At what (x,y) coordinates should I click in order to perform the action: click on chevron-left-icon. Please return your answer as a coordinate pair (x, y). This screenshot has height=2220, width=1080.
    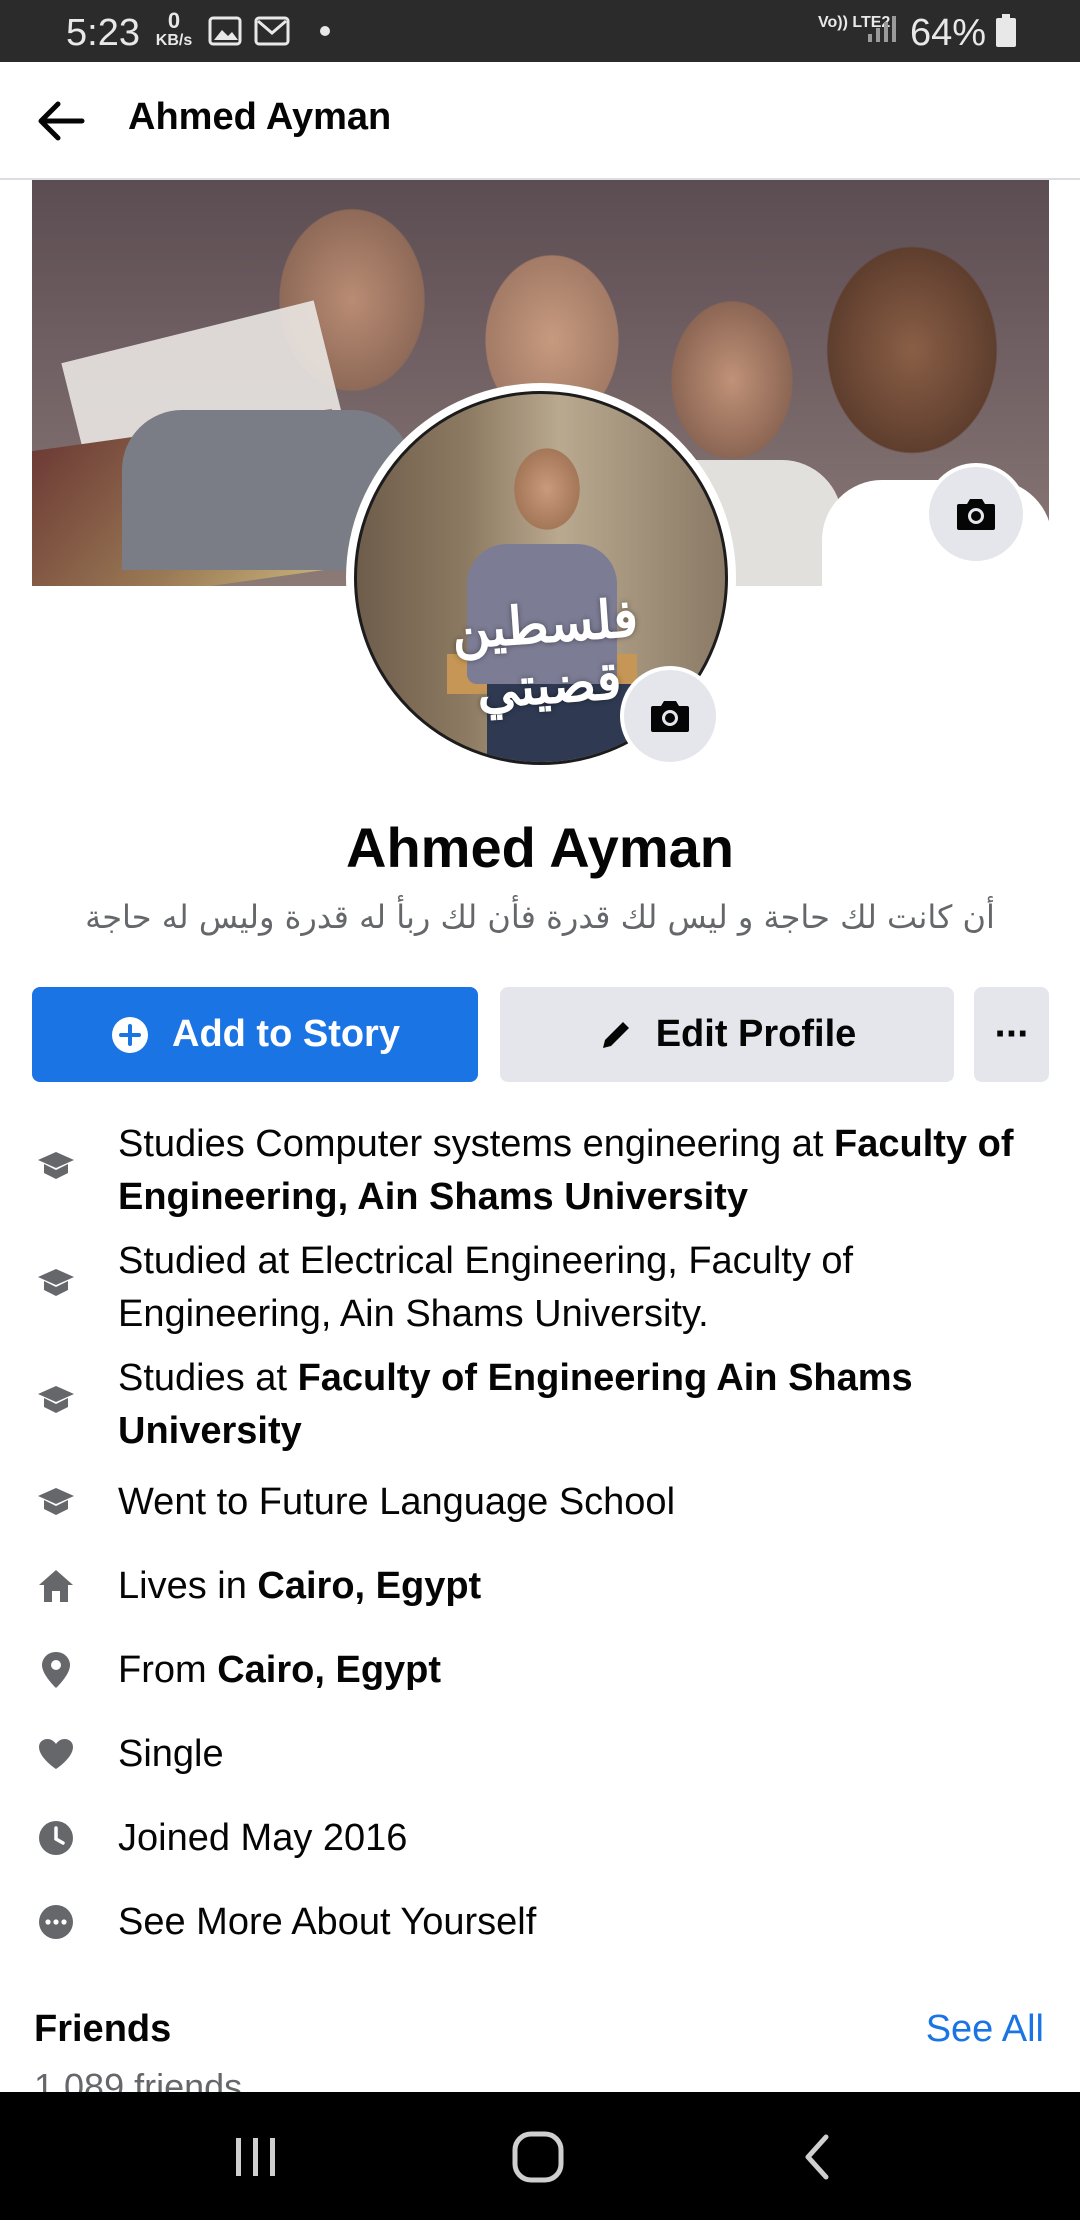
    Looking at the image, I should click on (817, 2157).